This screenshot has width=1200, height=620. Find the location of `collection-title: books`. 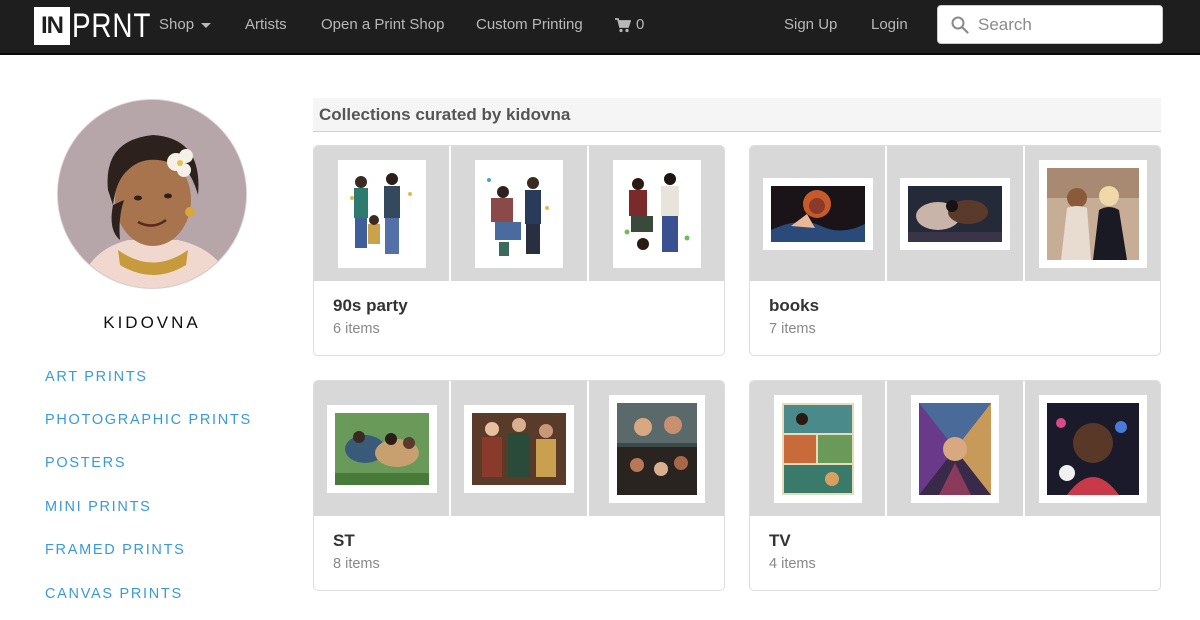

collection-title: books is located at coordinates (794, 306).